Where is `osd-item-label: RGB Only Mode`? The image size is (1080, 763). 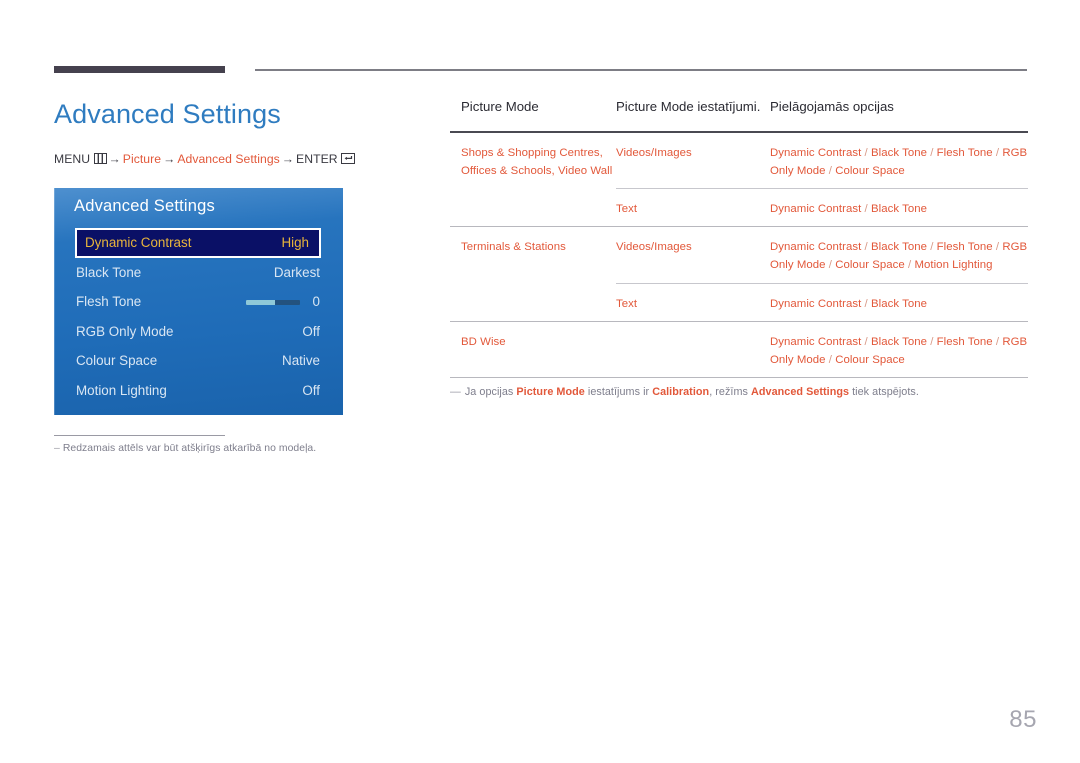
osd-item-label: RGB Only Mode is located at coordinates (125, 331).